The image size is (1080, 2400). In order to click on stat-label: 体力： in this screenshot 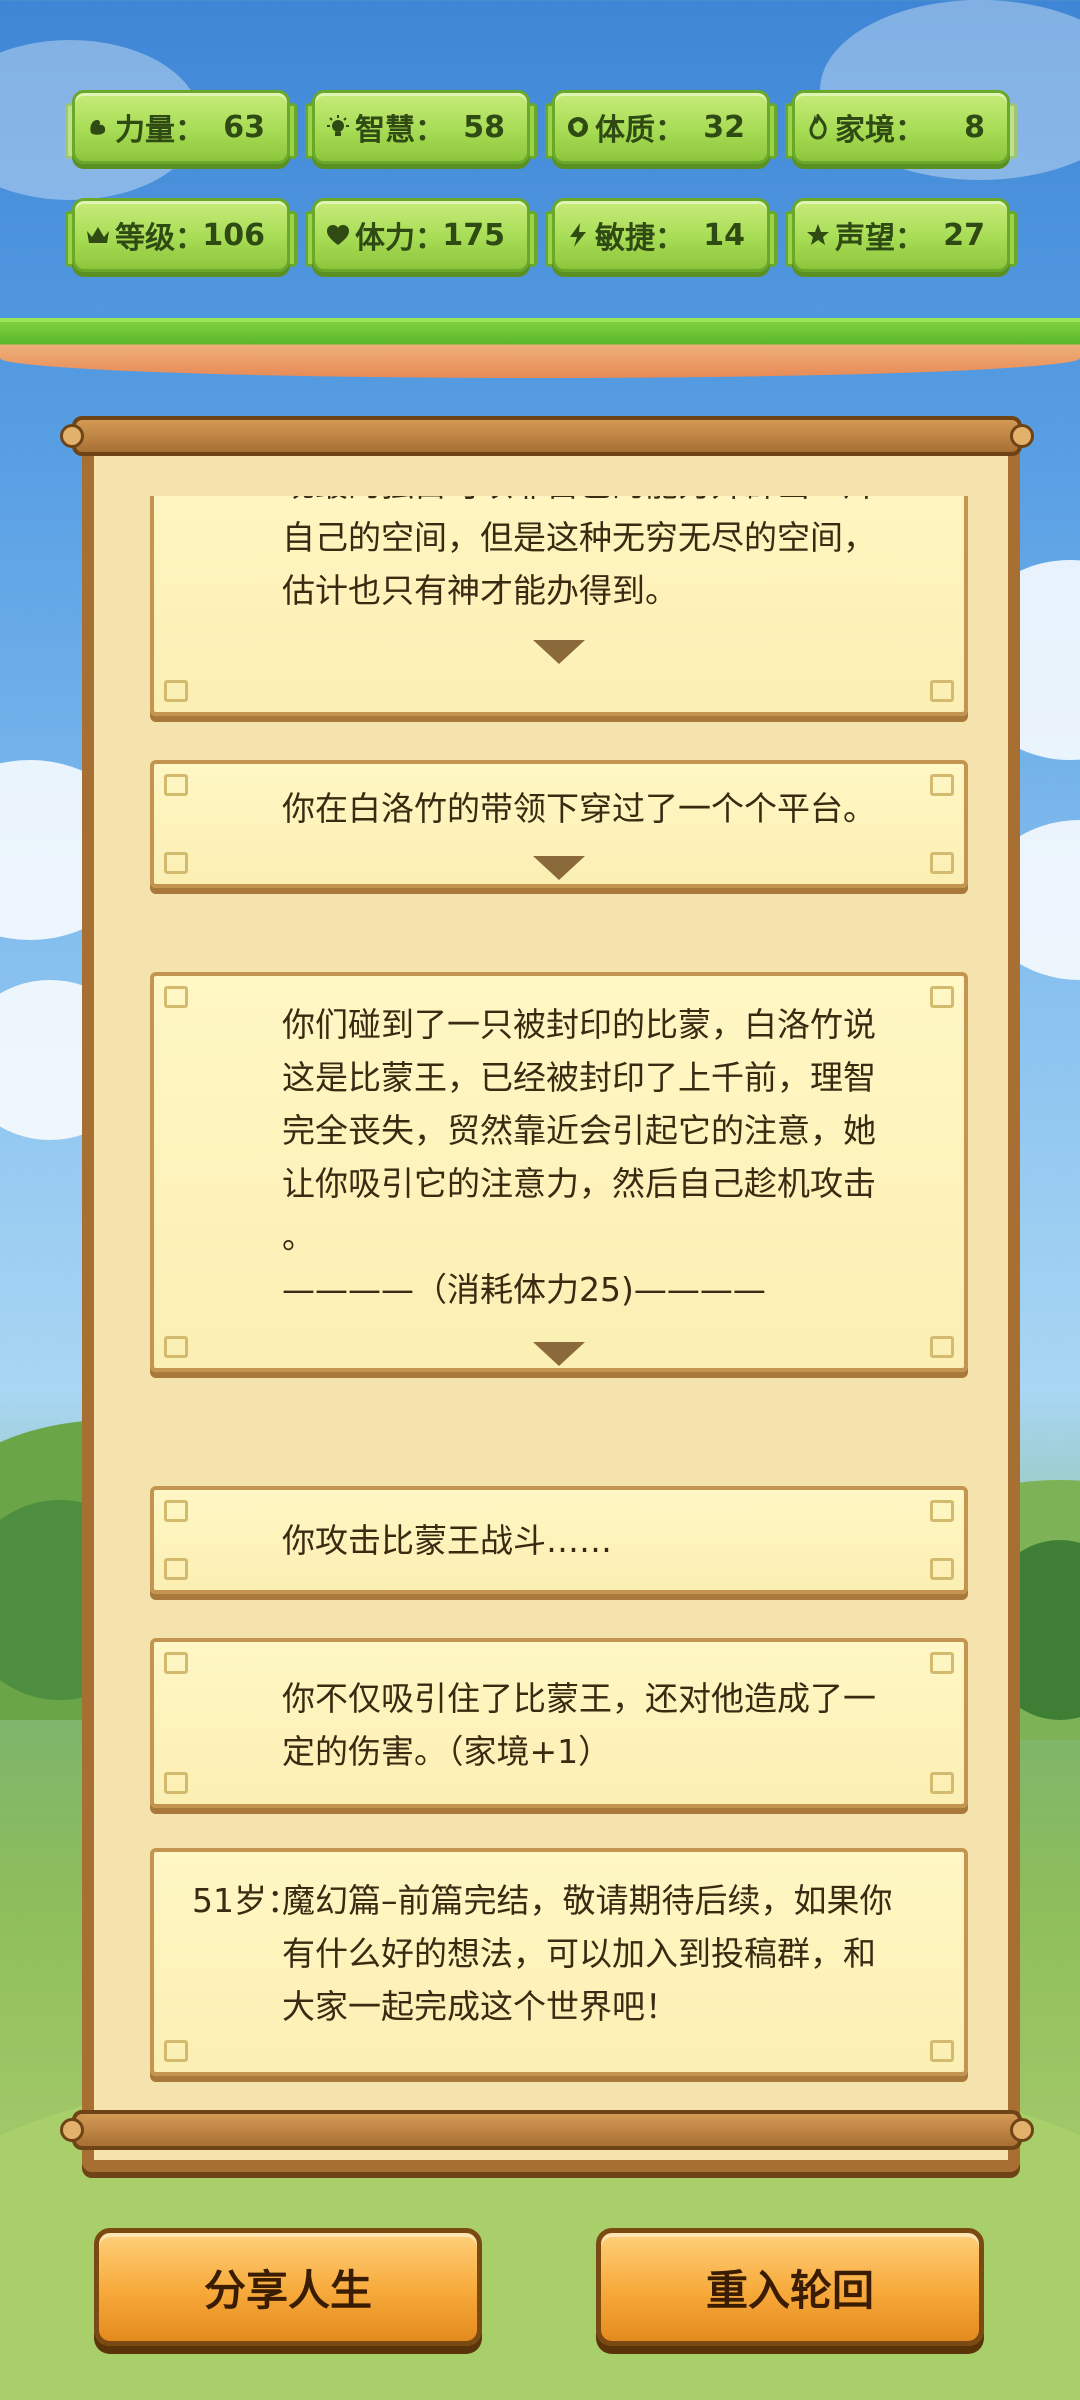, I will do `click(400, 238)`.